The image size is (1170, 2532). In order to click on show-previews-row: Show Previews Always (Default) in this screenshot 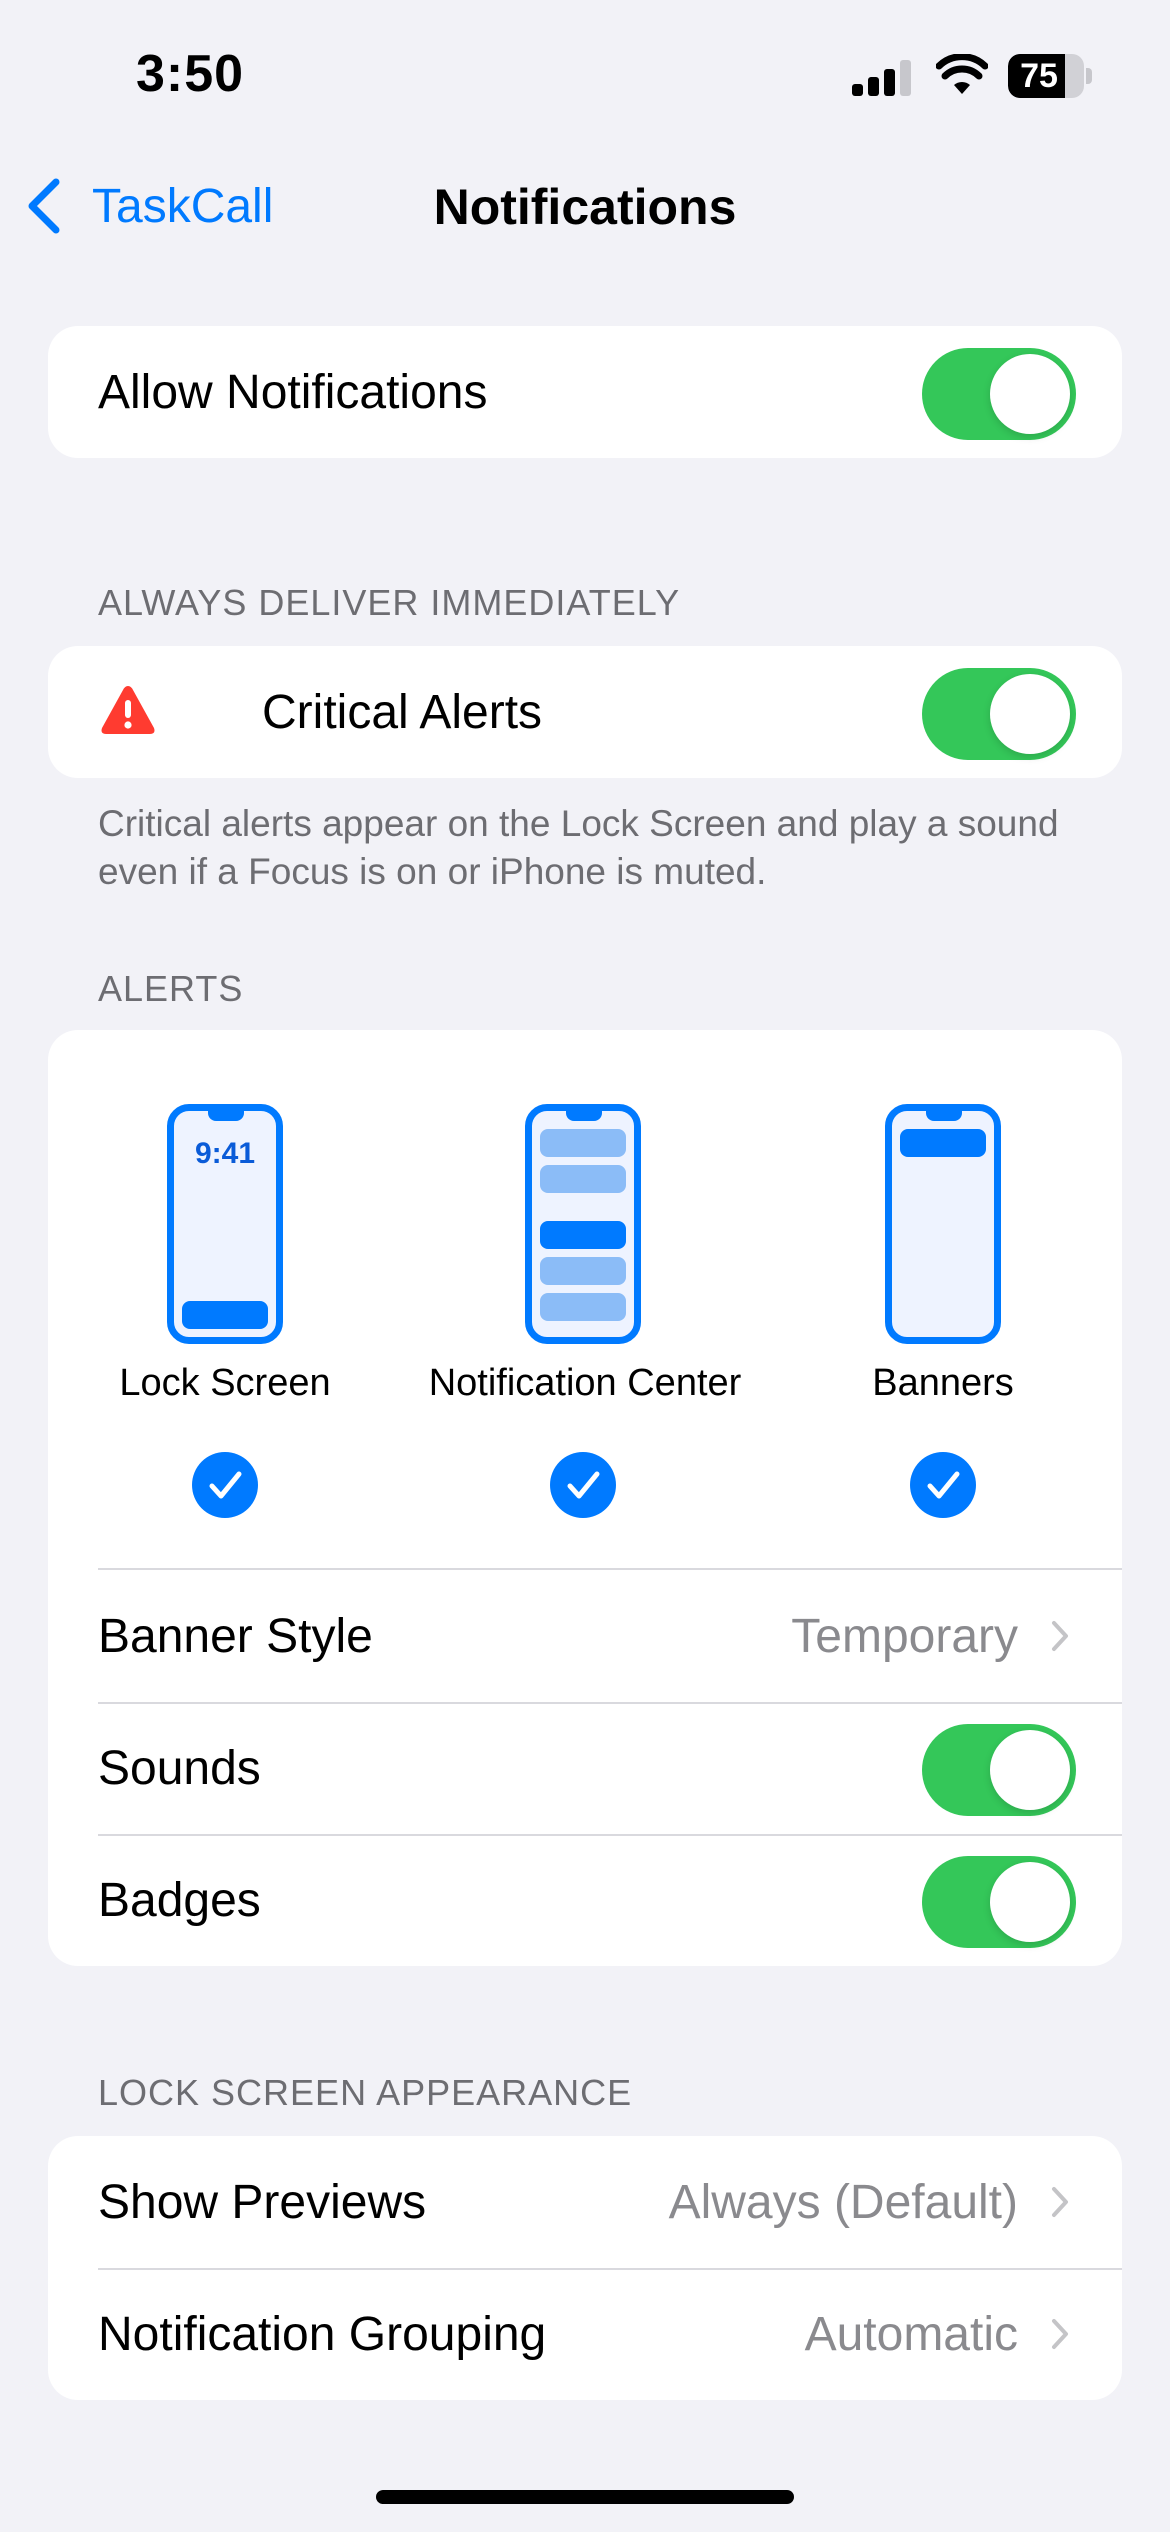, I will do `click(585, 2202)`.